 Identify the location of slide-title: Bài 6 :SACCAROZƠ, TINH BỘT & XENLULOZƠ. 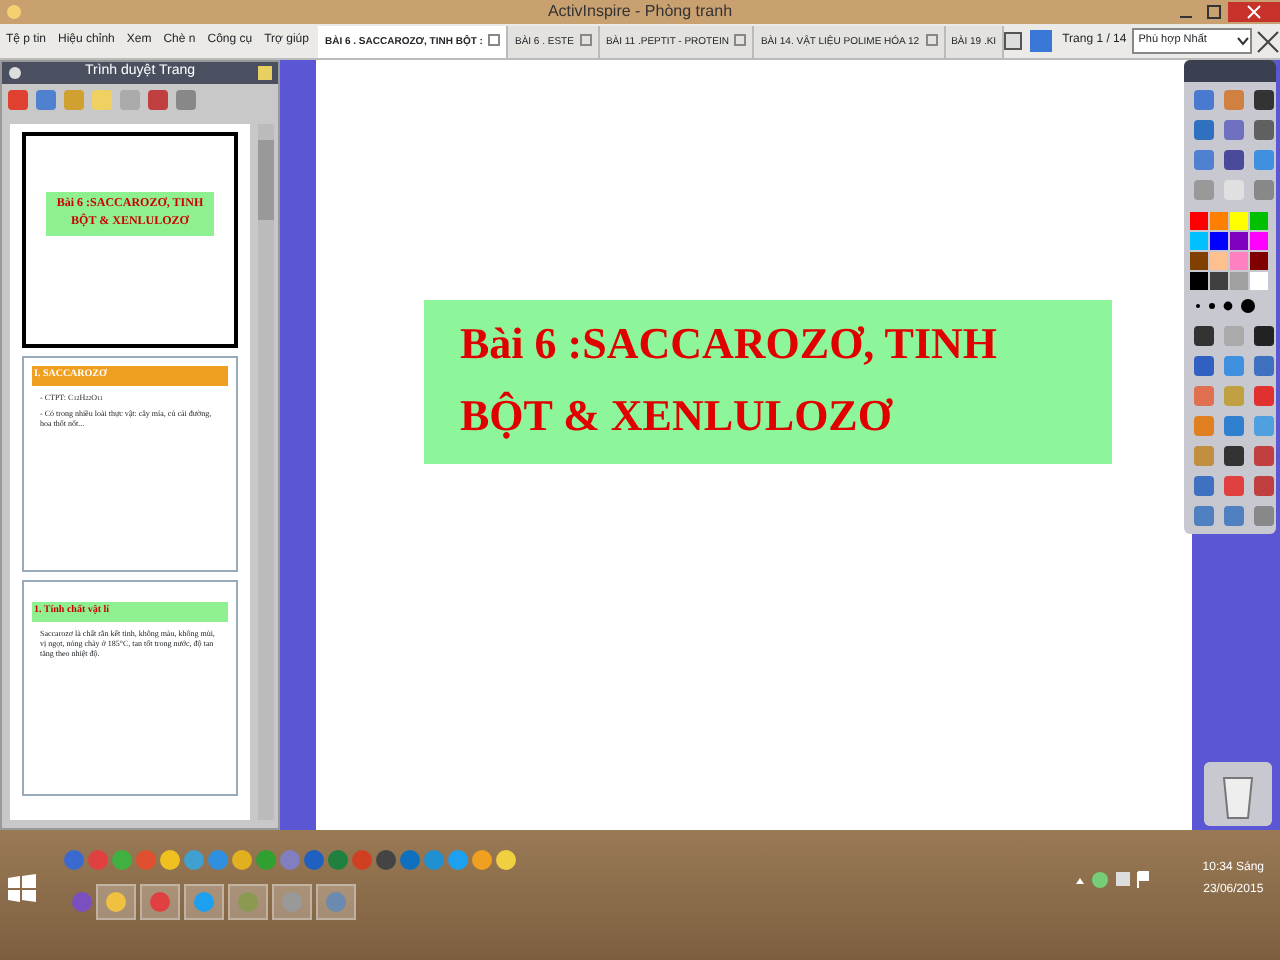
(768, 382).